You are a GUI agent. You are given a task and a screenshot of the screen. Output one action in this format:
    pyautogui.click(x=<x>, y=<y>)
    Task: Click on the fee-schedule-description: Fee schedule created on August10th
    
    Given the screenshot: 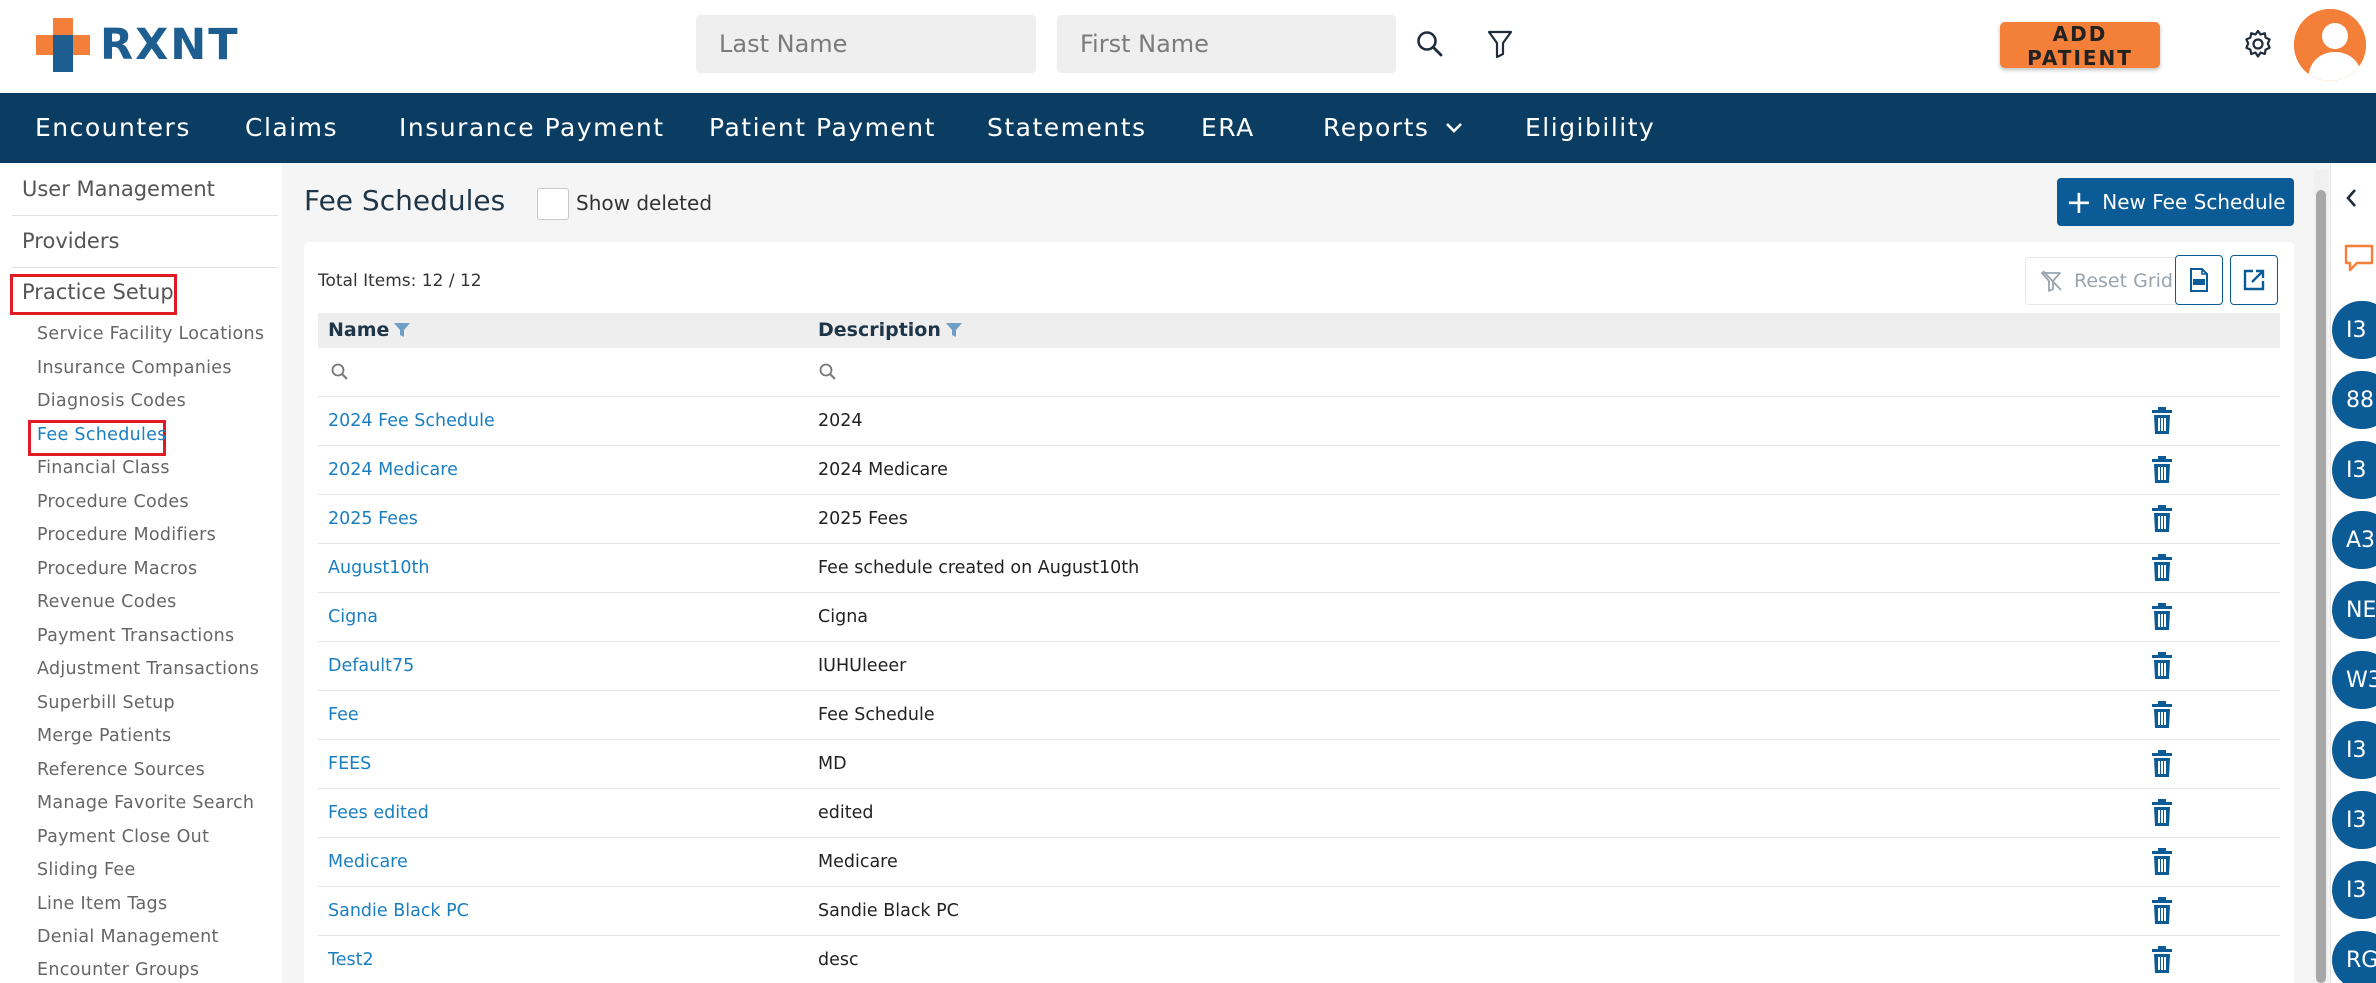 What is the action you would take?
    pyautogui.click(x=979, y=568)
    